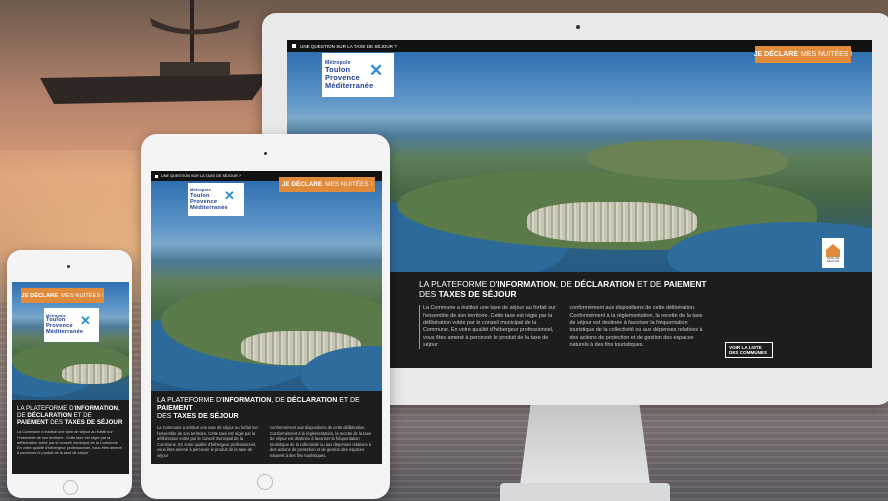 The image size is (888, 501). Describe the element at coordinates (833, 250) in the screenshot. I see `house-icon` at that location.